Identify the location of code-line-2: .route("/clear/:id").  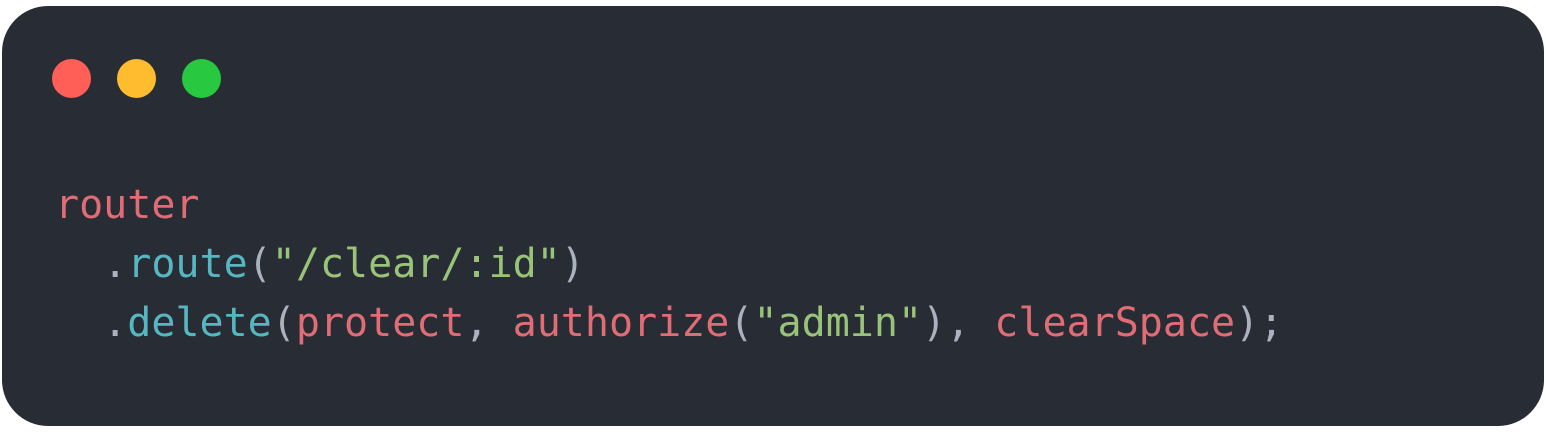
(669, 264).